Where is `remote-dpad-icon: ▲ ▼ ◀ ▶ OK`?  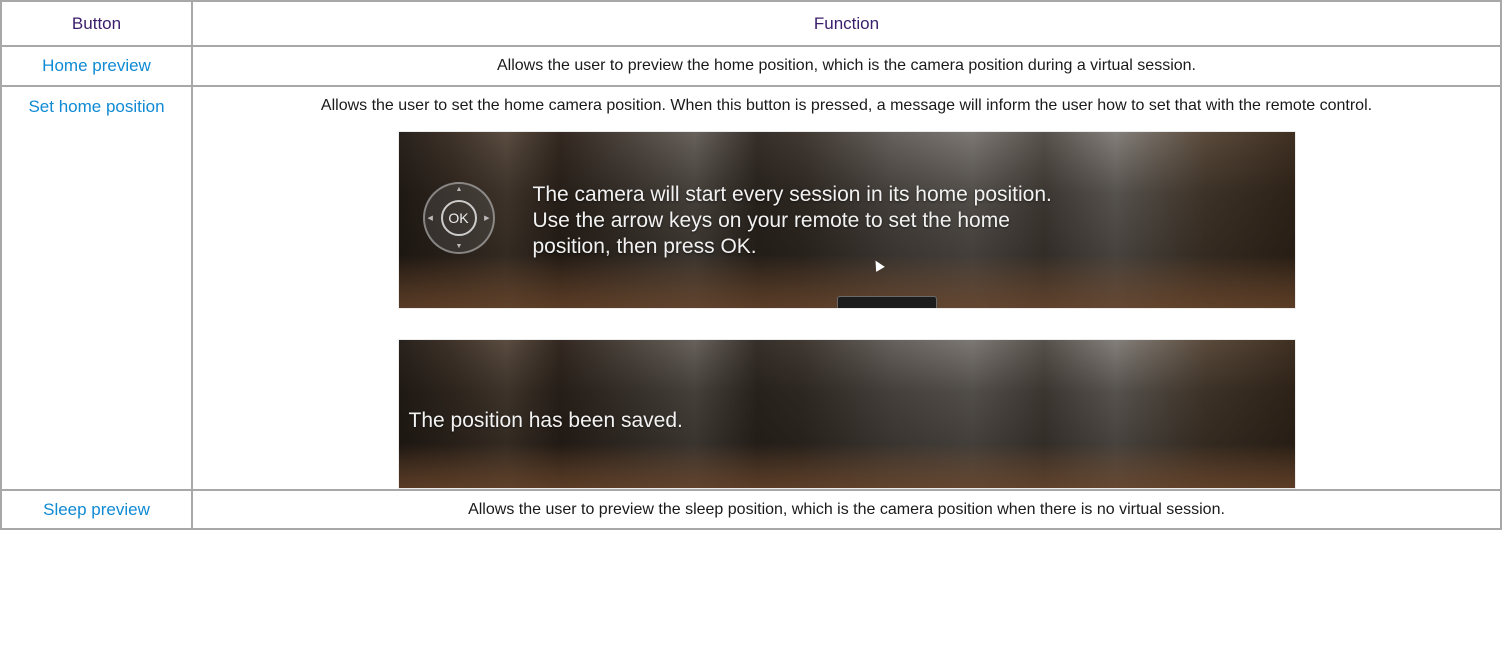 remote-dpad-icon: ▲ ▼ ◀ ▶ OK is located at coordinates (458, 218).